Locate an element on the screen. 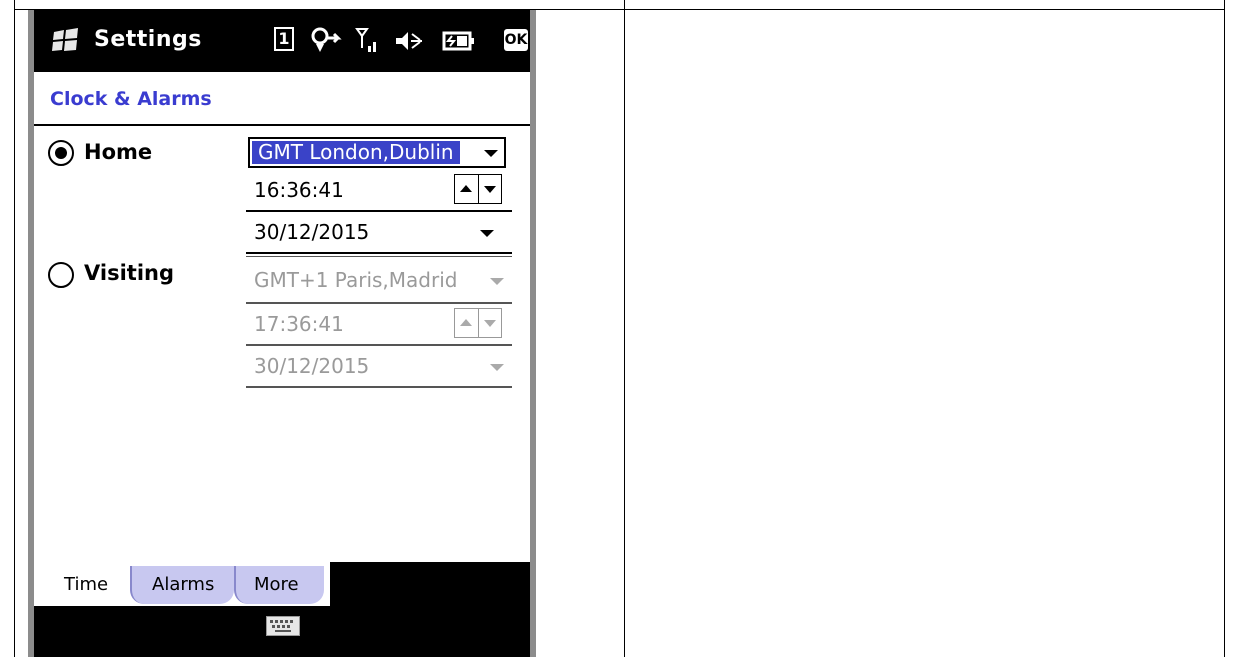  home-label: Home is located at coordinates (118, 152).